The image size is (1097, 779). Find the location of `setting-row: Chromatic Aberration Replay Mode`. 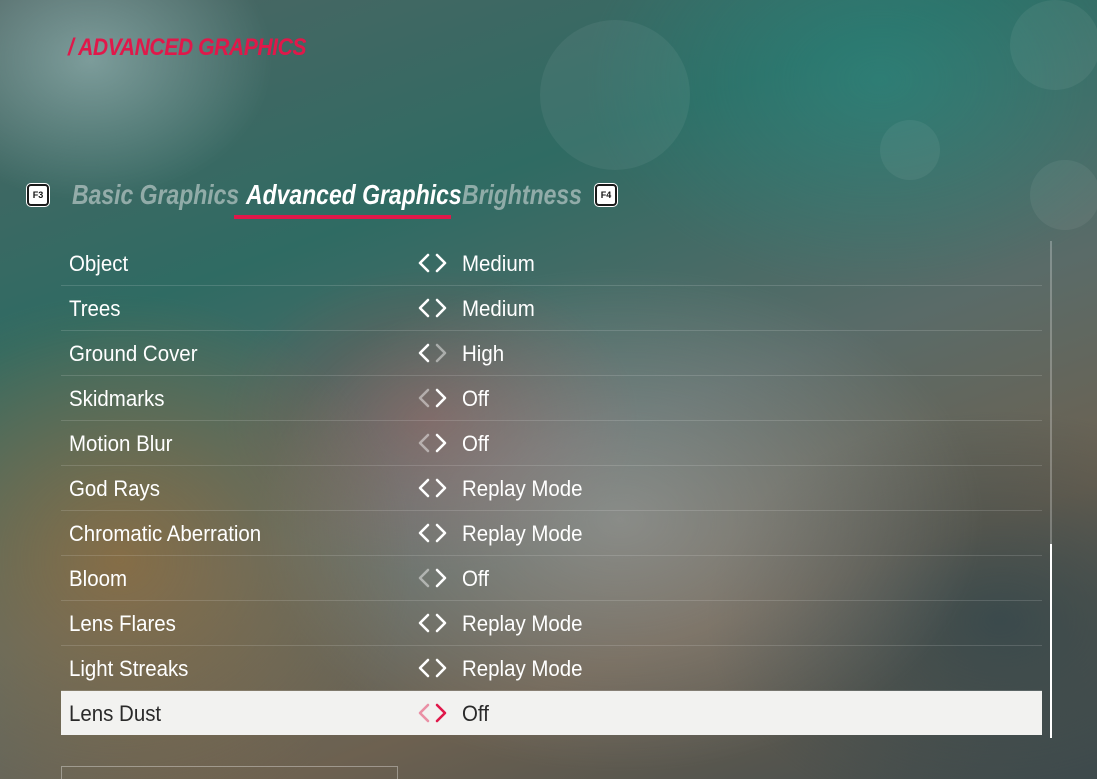

setting-row: Chromatic Aberration Replay Mode is located at coordinates (551, 533).